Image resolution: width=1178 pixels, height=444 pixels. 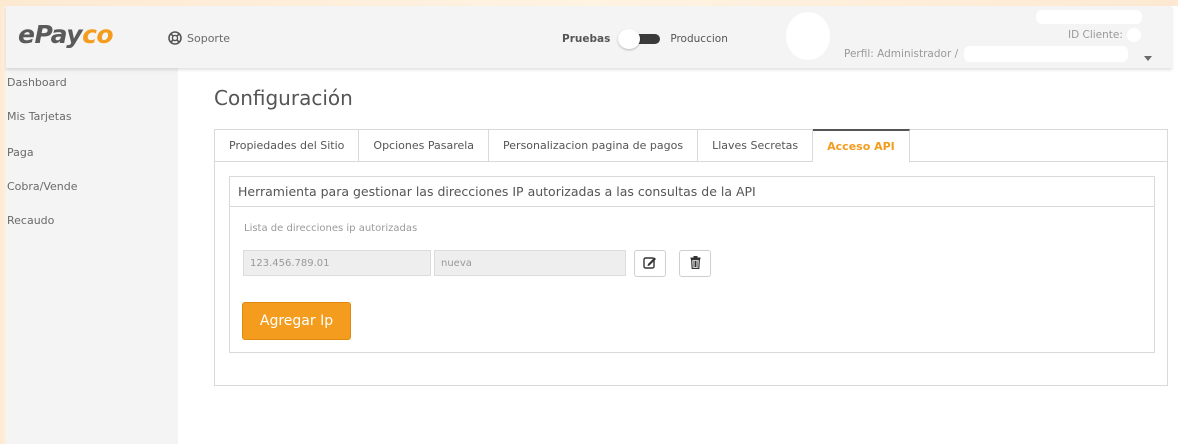 I want to click on redacted-profile-name, so click(x=1046, y=54).